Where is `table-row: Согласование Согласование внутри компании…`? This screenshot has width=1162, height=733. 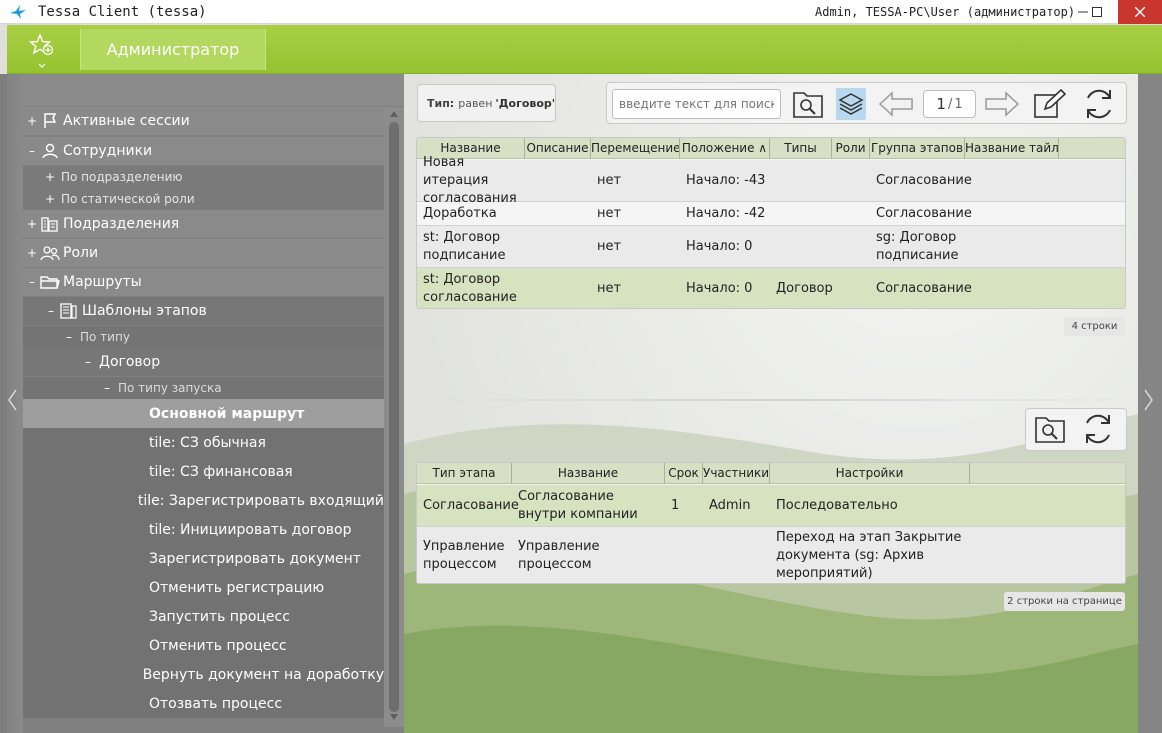
table-row: Согласование Согласование внутри компании… is located at coordinates (771, 506).